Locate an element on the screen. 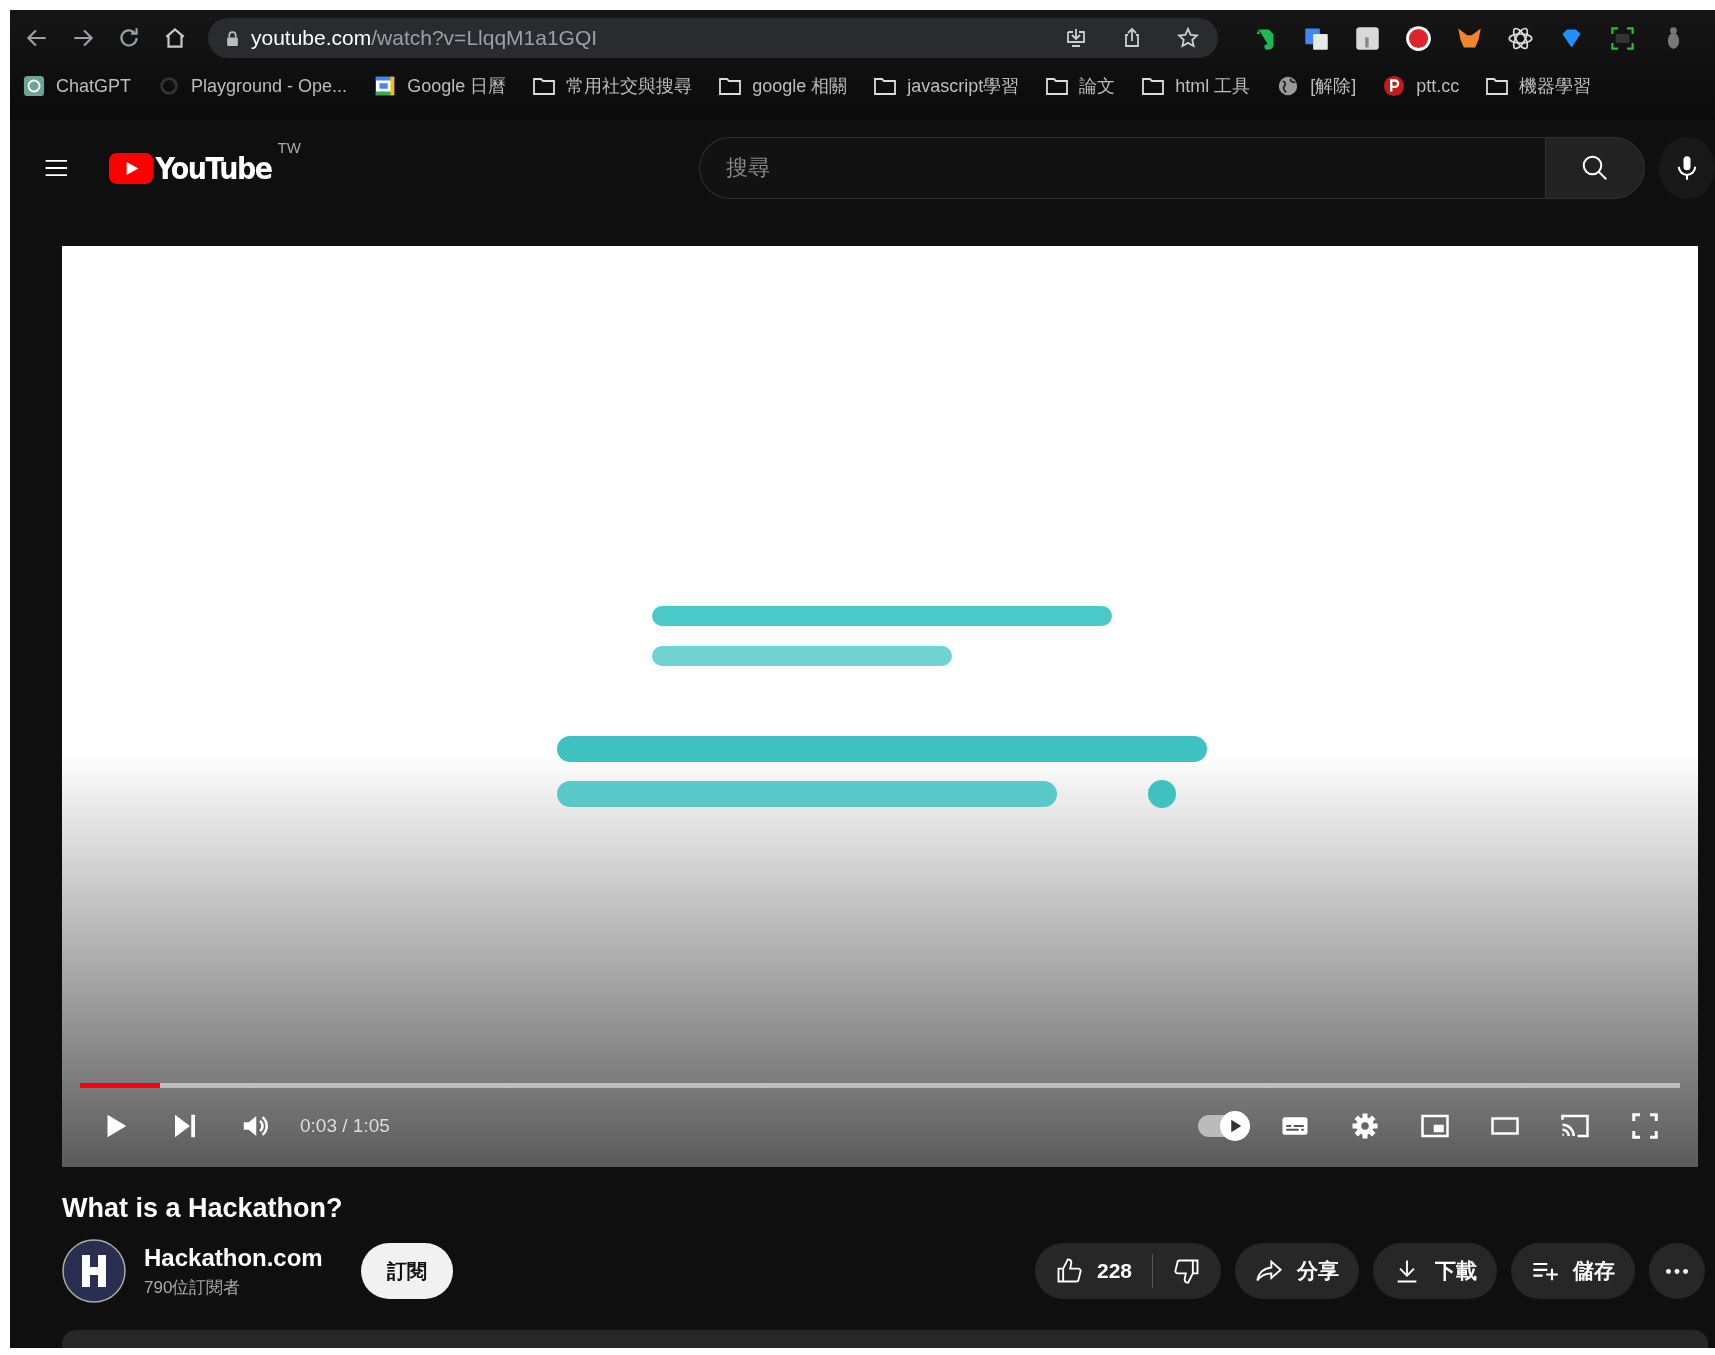 The height and width of the screenshot is (1355, 1715). bookmark: [解除] is located at coordinates (1316, 86).